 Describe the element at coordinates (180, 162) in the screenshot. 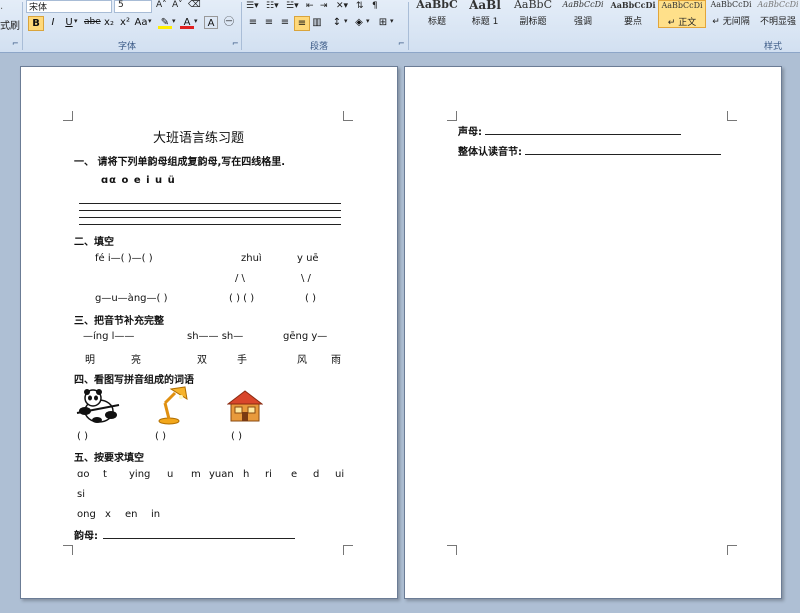

I see `question-1-heading: 一、 请将下列单韵母组成复韵母,写在四线格里.` at that location.